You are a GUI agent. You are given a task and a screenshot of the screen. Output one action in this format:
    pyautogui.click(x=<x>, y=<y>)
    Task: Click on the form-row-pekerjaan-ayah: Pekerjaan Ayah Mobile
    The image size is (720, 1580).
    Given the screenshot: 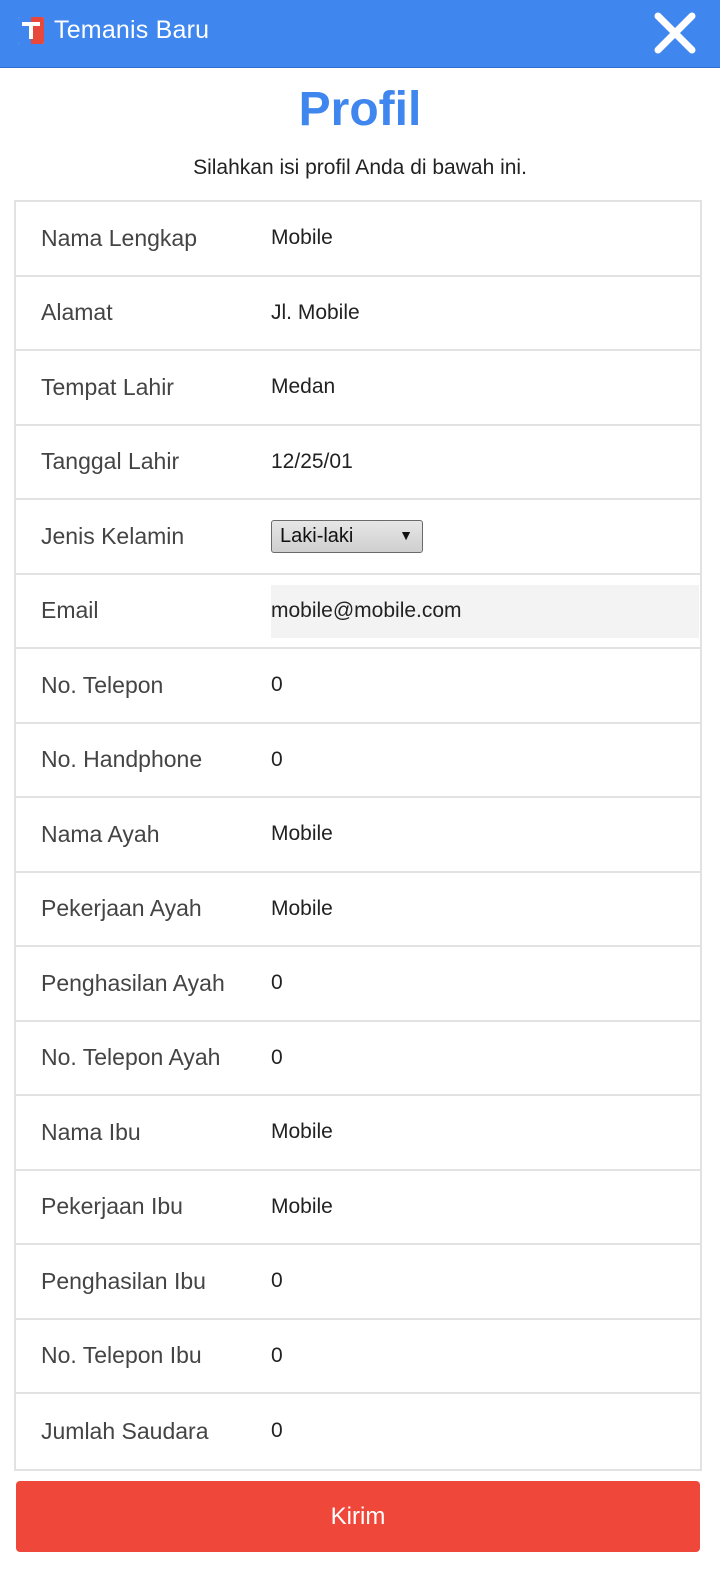 What is the action you would take?
    pyautogui.click(x=358, y=910)
    